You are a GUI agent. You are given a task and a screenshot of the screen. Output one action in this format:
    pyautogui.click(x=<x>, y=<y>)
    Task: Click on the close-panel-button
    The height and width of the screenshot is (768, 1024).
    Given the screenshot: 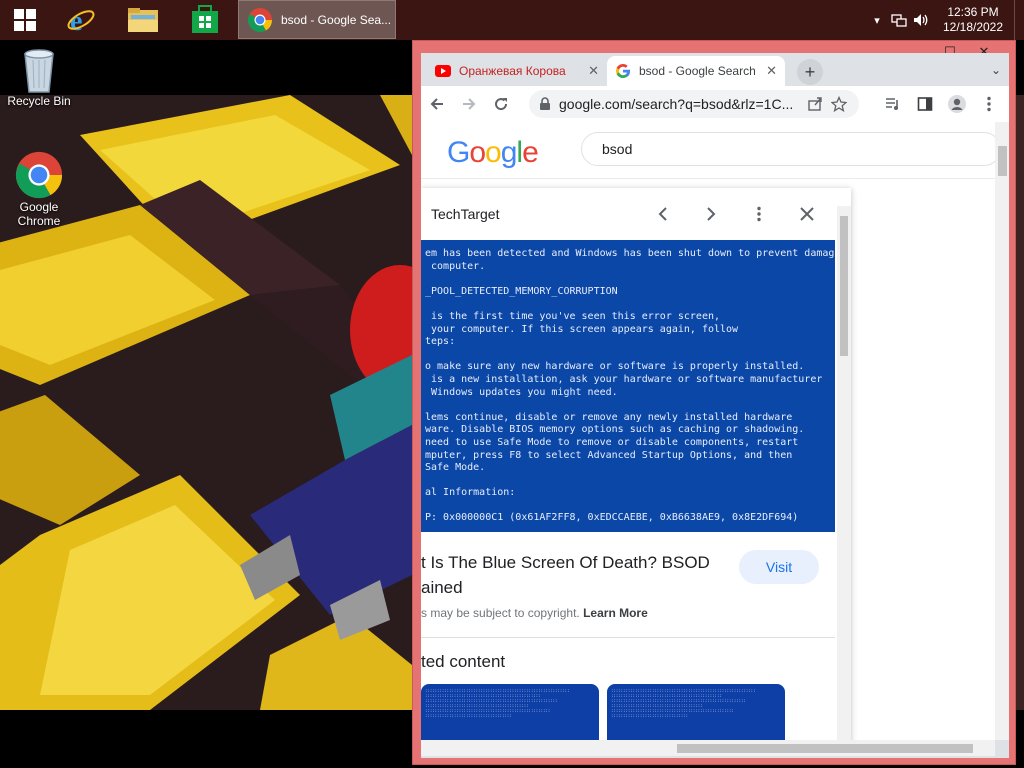 What is the action you would take?
    pyautogui.click(x=807, y=214)
    